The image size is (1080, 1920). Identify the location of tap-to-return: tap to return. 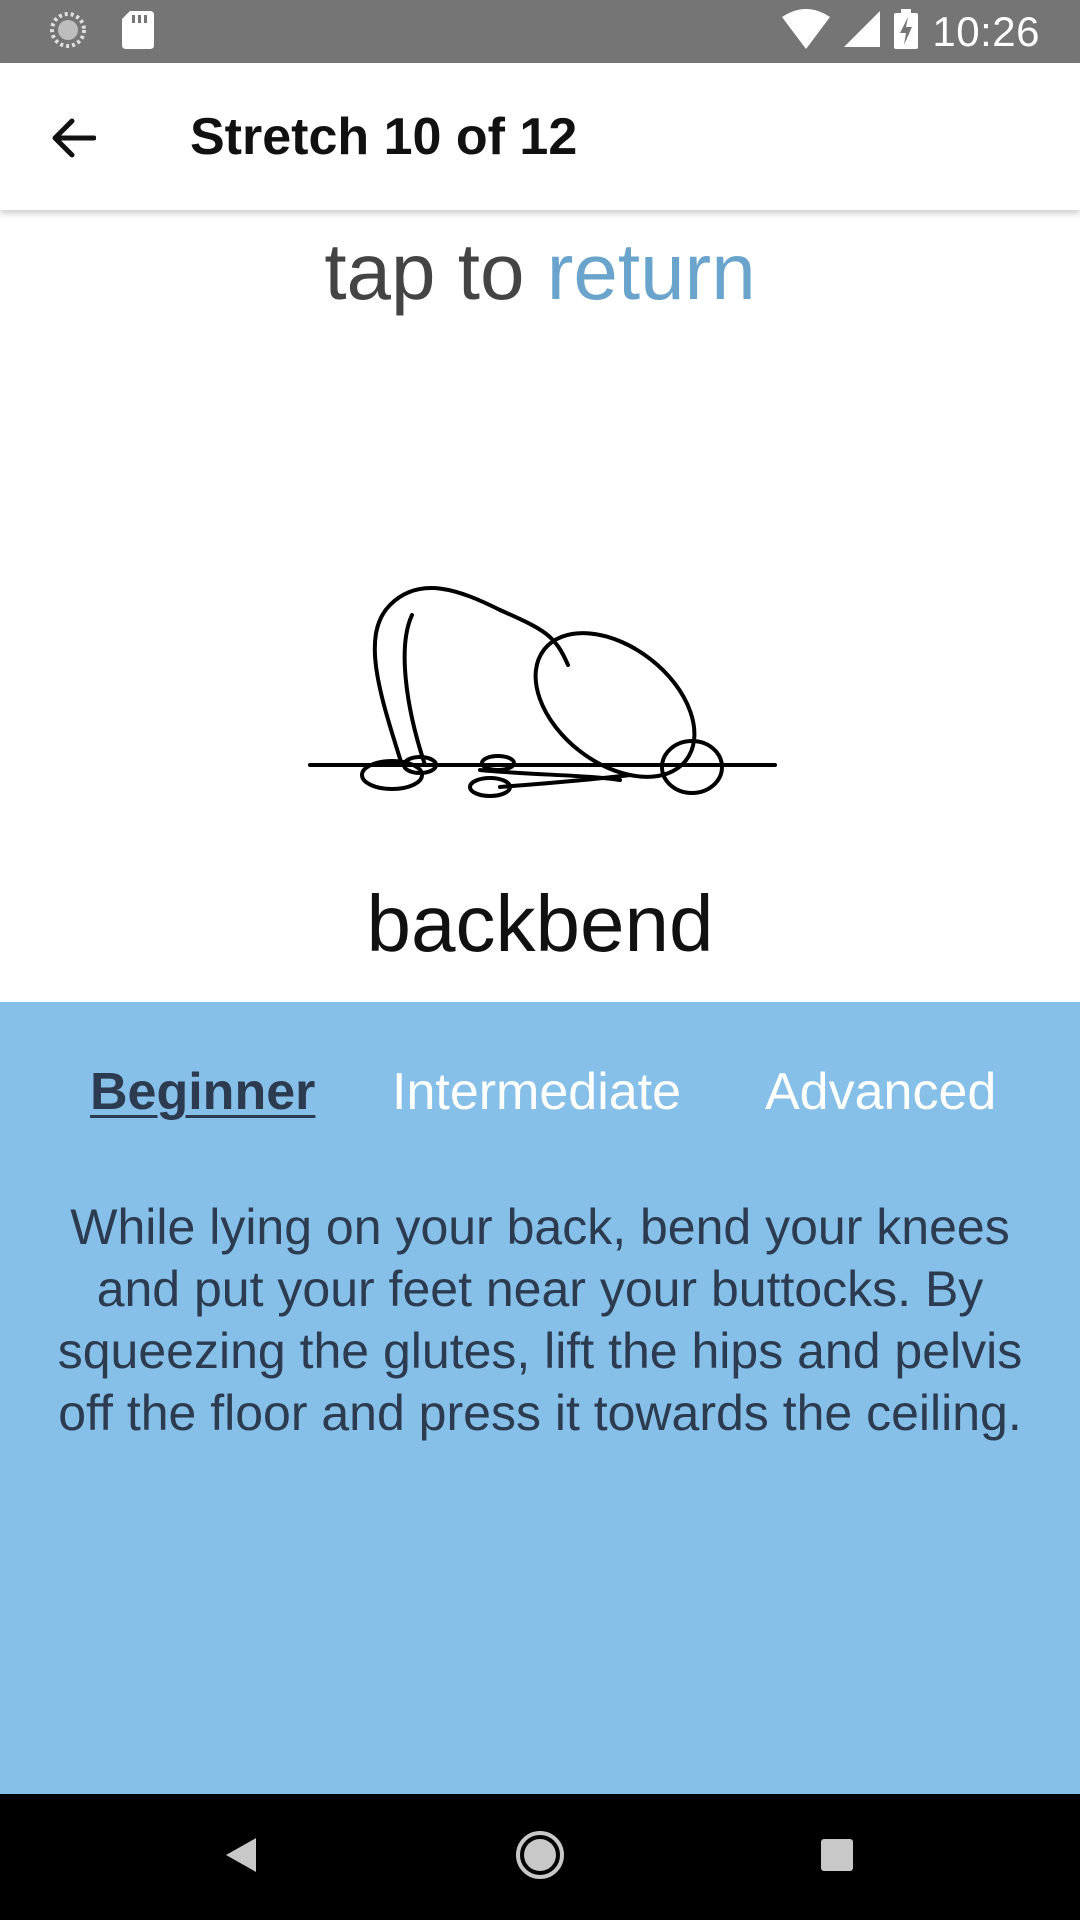
(540, 272).